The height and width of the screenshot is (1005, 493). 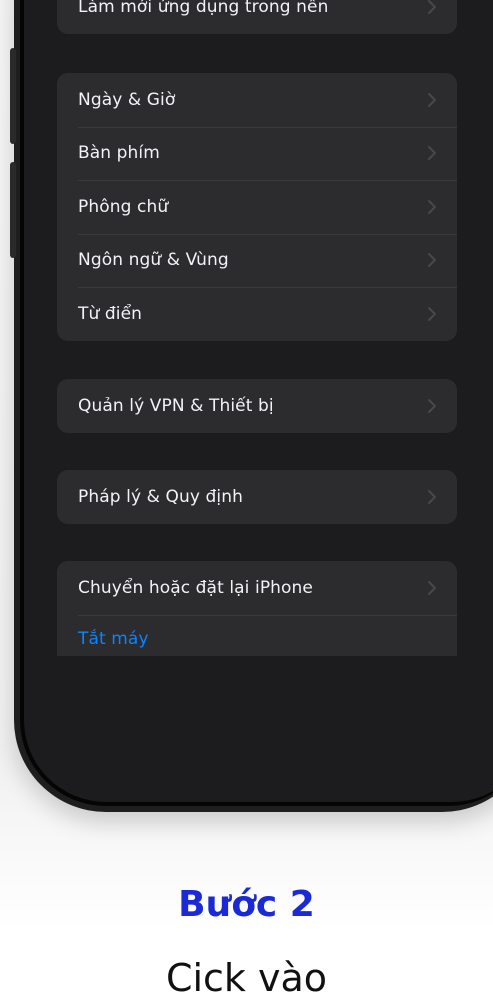 I want to click on row-label: Chuyển hoặc đặt lại iPhone, so click(x=195, y=587).